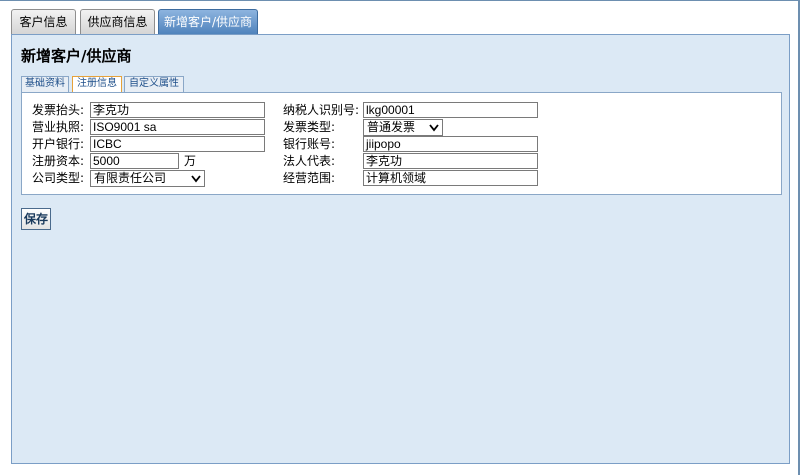 This screenshot has width=800, height=475. Describe the element at coordinates (58, 178) in the screenshot. I see `company-type-label: 公司类型:` at that location.